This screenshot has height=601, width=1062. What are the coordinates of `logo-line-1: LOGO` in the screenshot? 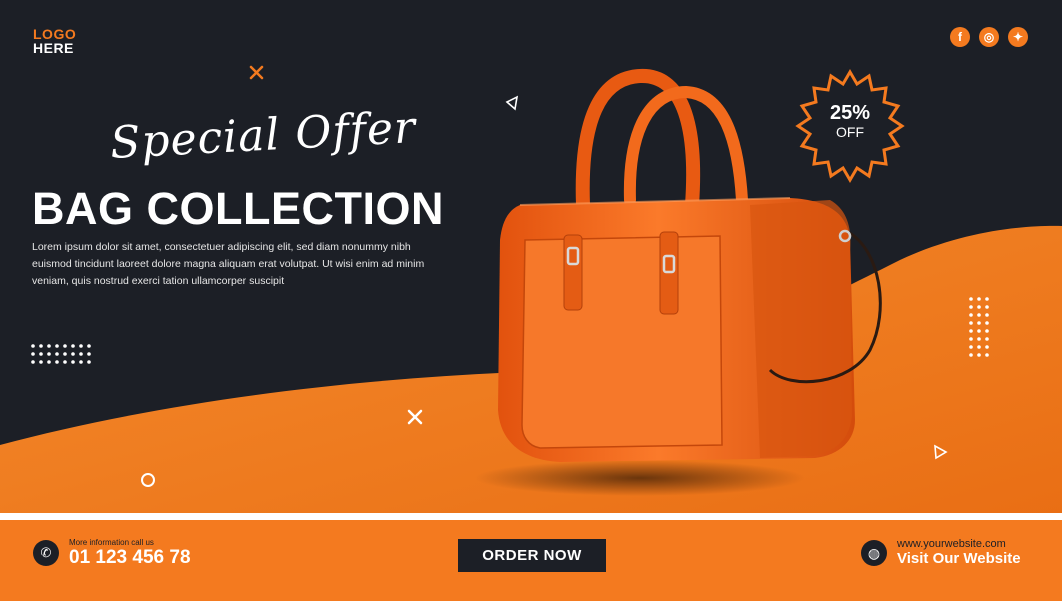 It's located at (55, 34).